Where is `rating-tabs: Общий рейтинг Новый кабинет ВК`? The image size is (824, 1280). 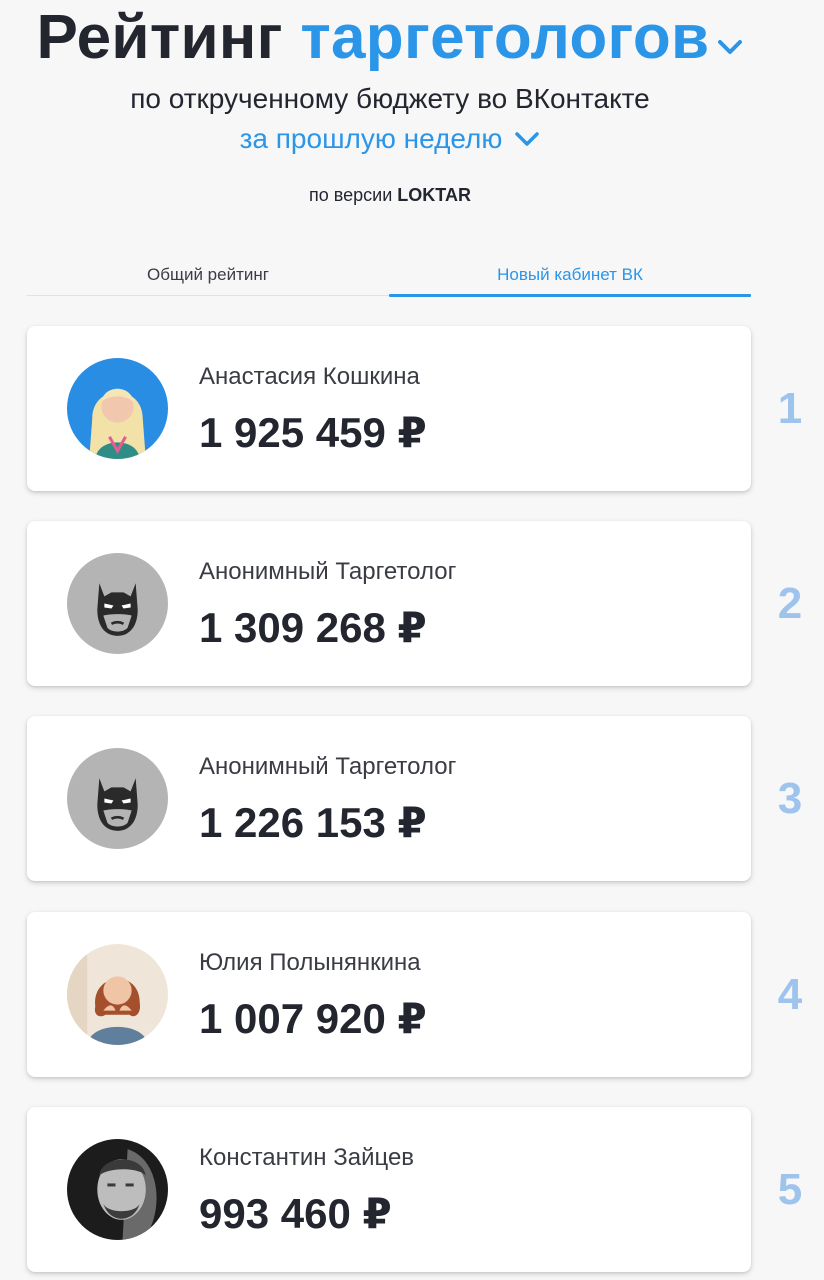
rating-tabs: Общий рейтинг Новый кабинет ВК is located at coordinates (389, 276).